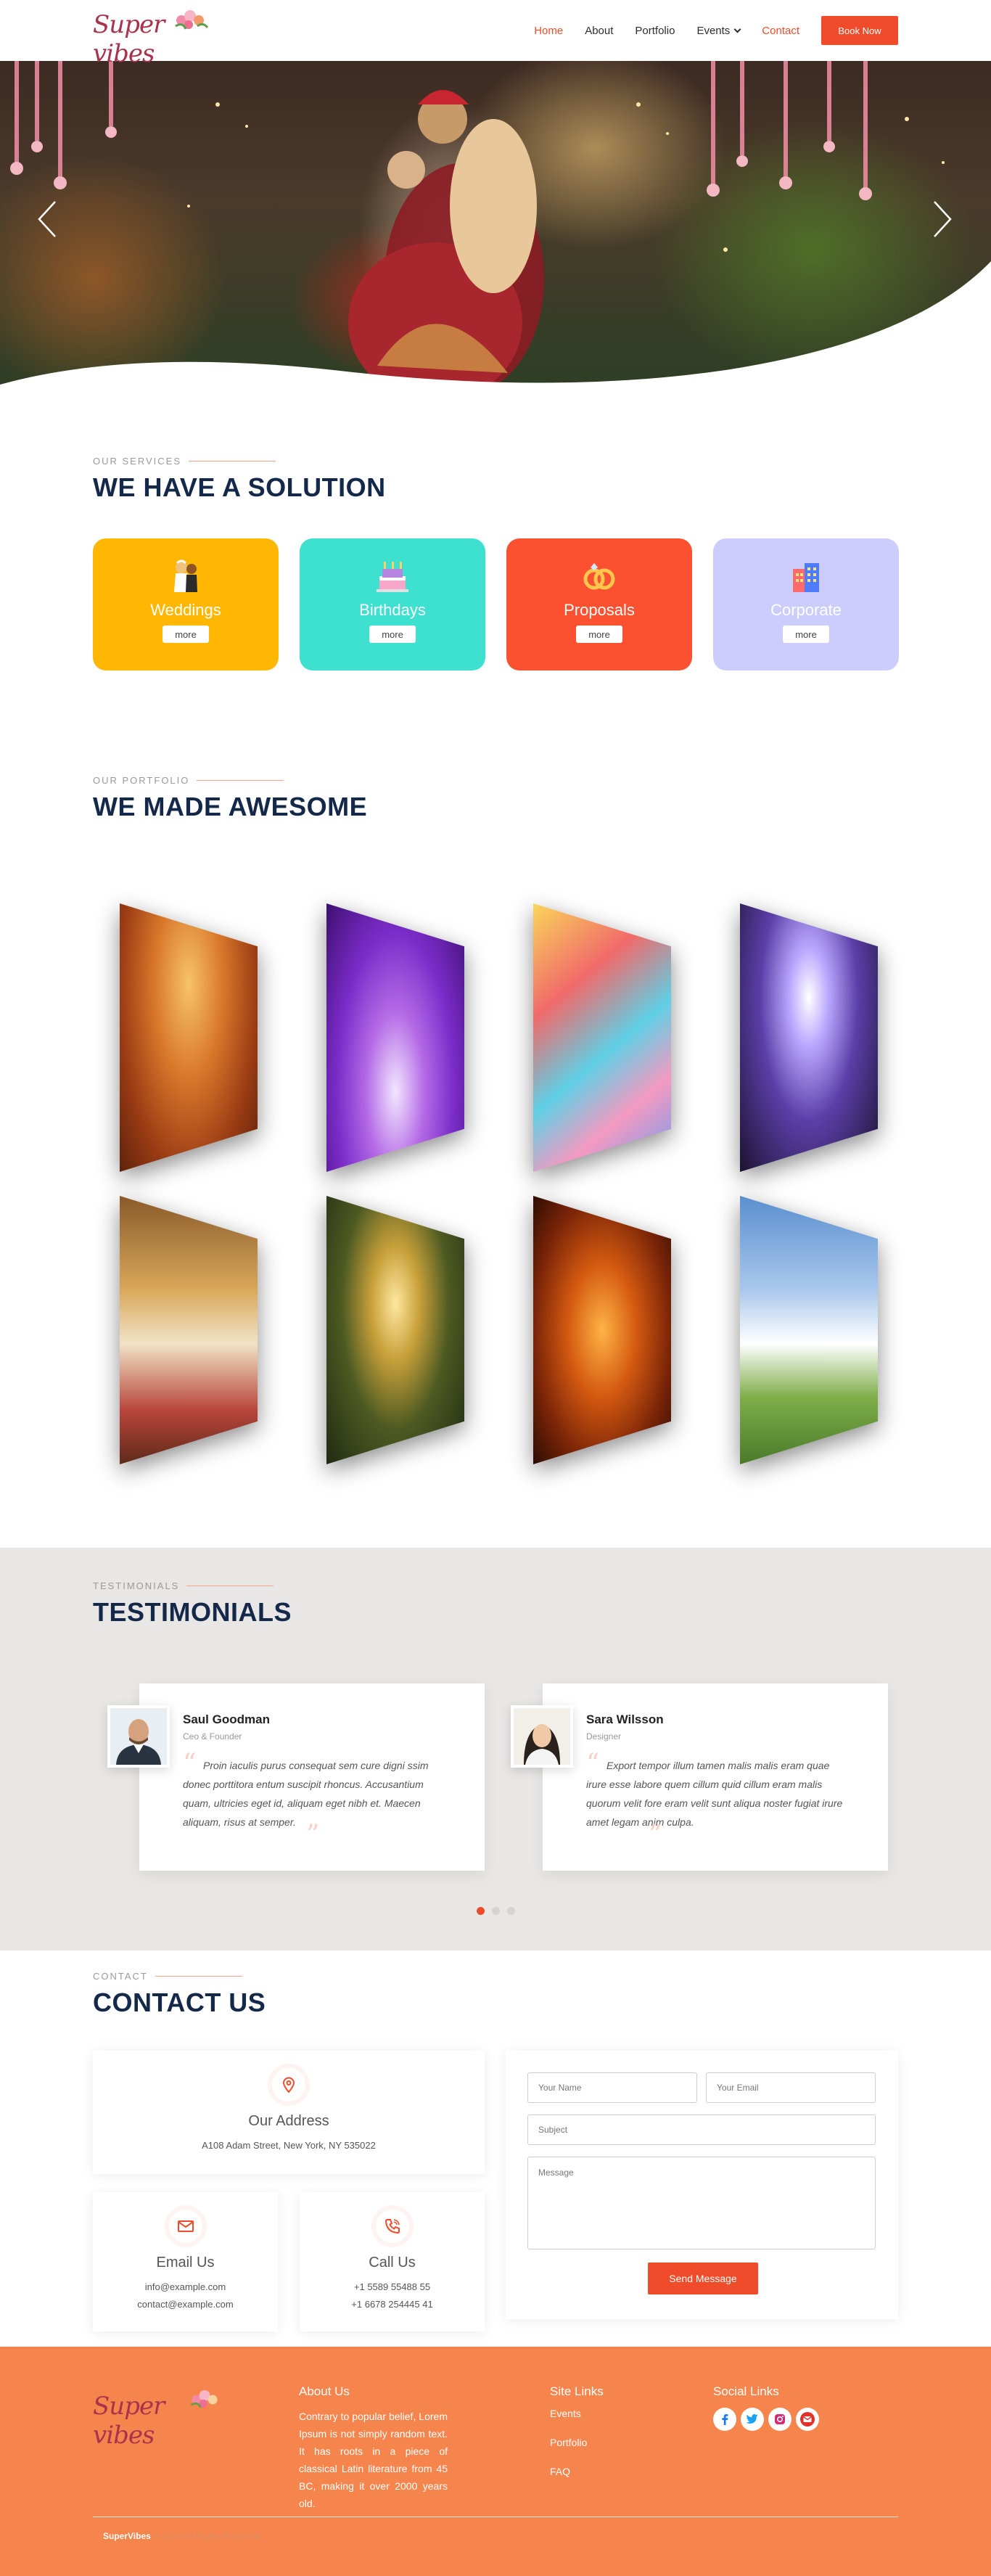 The height and width of the screenshot is (2576, 991). Describe the element at coordinates (239, 461) in the screenshot. I see `services-eyebrow: OUR SERVICES` at that location.